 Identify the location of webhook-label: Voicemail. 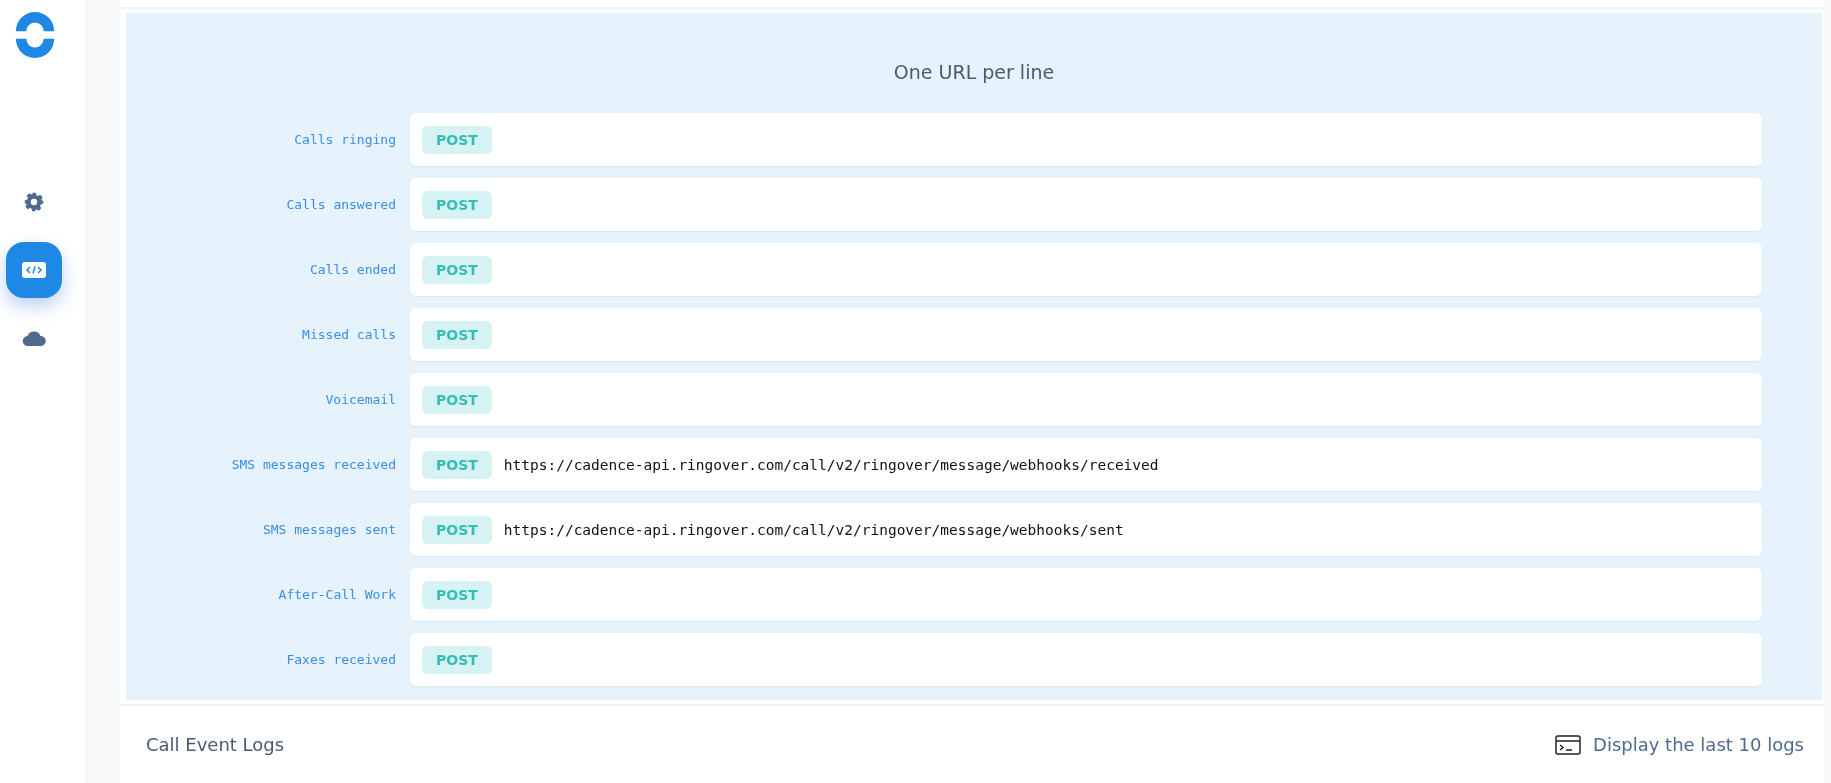
(360, 399).